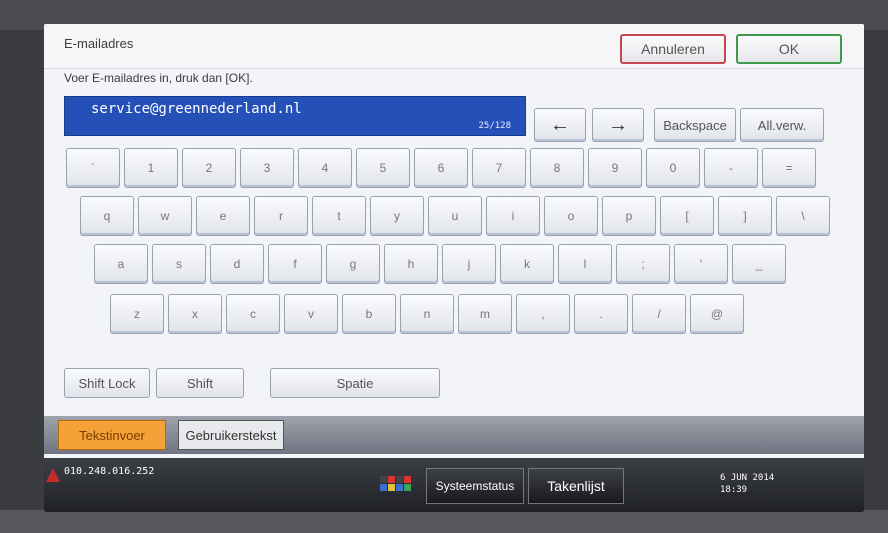  Describe the element at coordinates (717, 314) in the screenshot. I see `key: @` at that location.